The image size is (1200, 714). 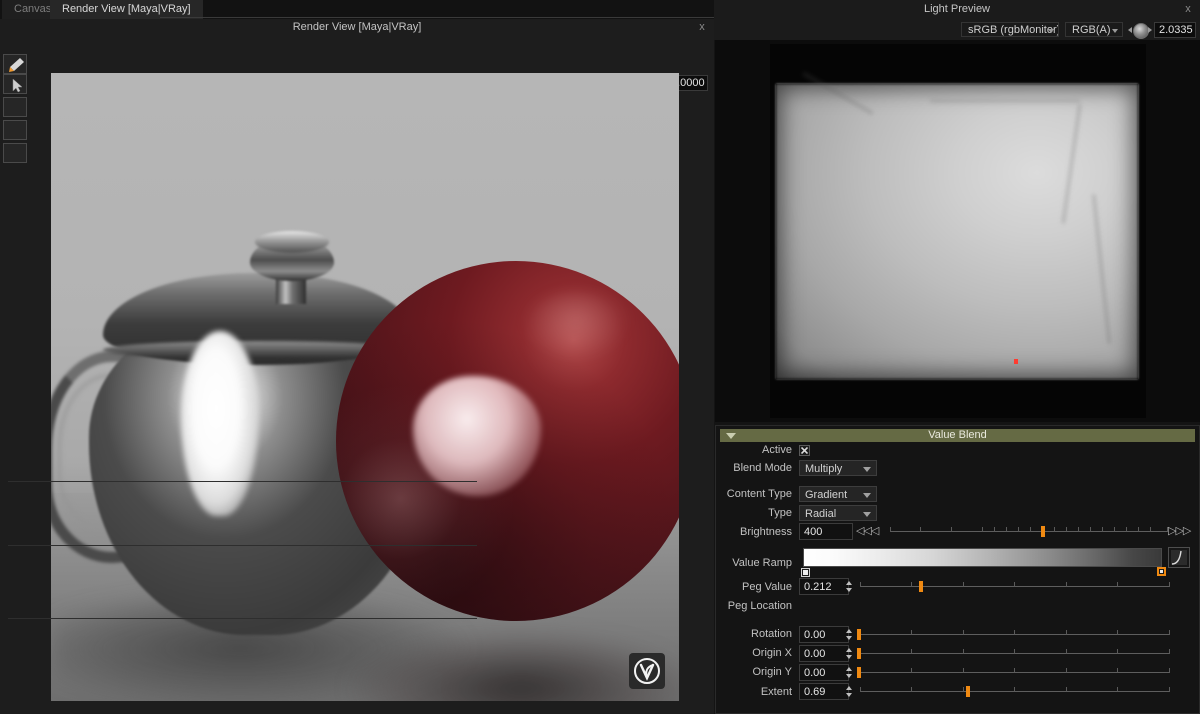 I want to click on rotation-thumb, so click(x=859, y=634).